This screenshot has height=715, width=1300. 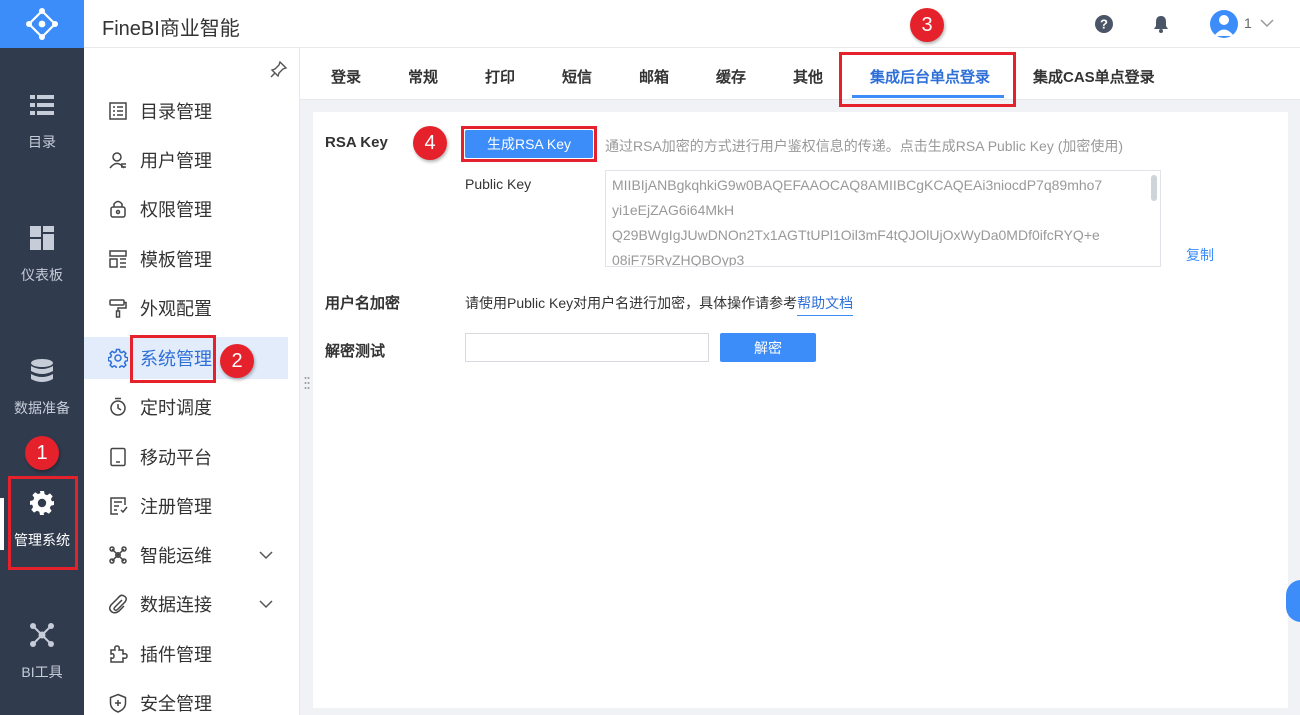 What do you see at coordinates (1293, 601) in the screenshot?
I see `floating-assistant-button` at bounding box center [1293, 601].